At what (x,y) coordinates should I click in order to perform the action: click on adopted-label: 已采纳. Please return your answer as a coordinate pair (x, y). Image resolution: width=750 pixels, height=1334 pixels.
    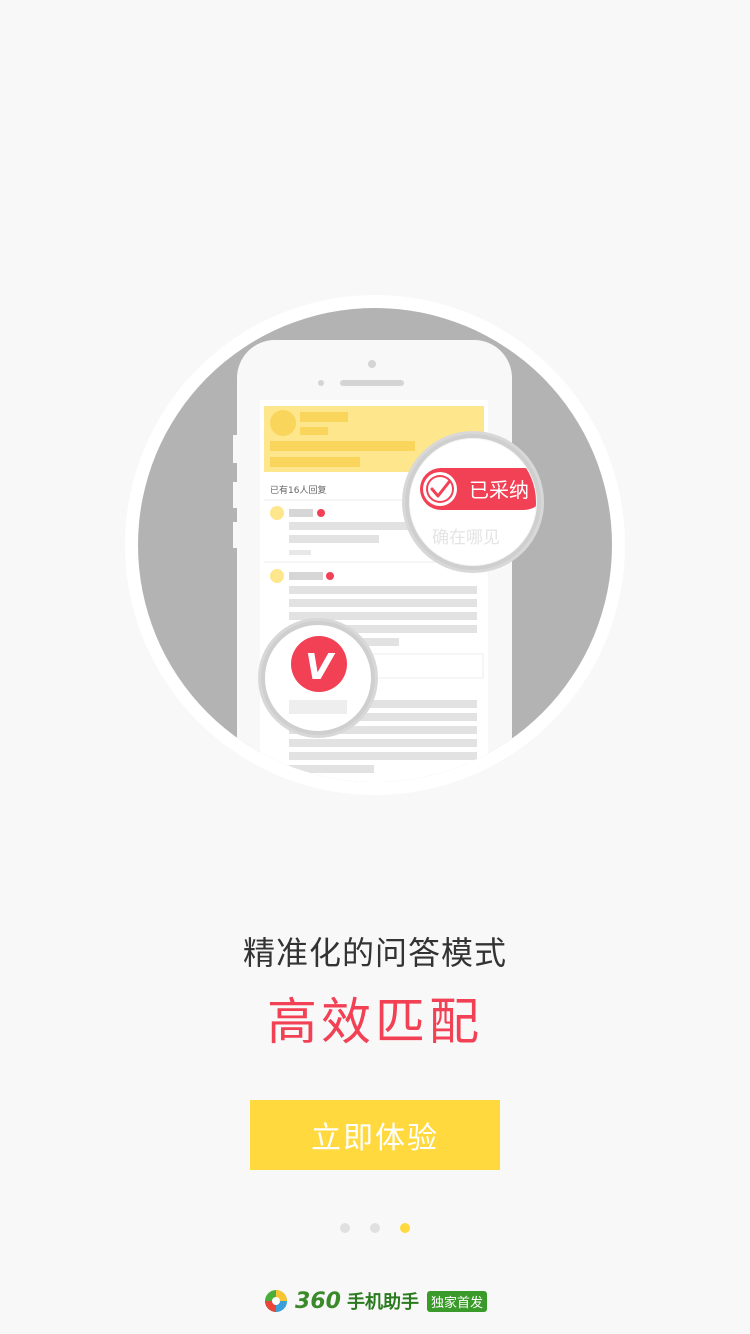
    Looking at the image, I should click on (499, 490).